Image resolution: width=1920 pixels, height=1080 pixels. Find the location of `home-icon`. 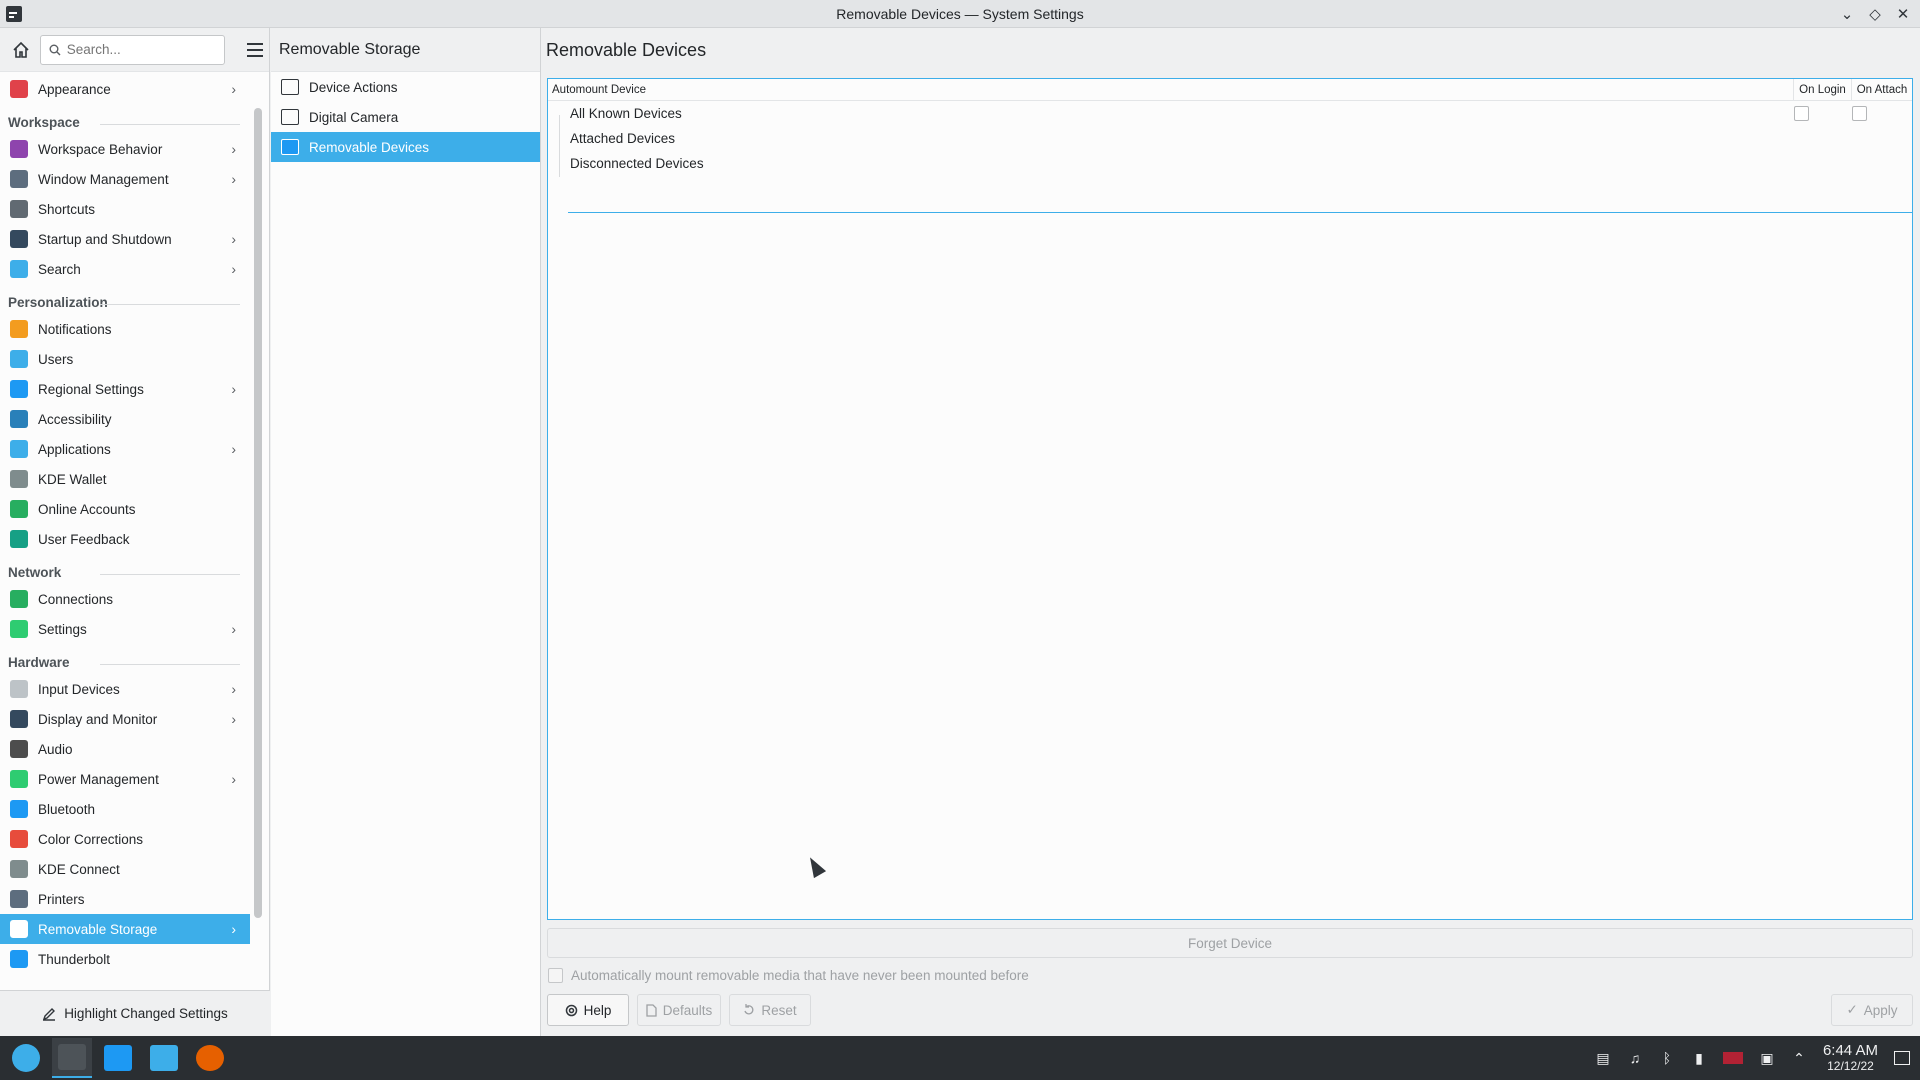

home-icon is located at coordinates (21, 50).